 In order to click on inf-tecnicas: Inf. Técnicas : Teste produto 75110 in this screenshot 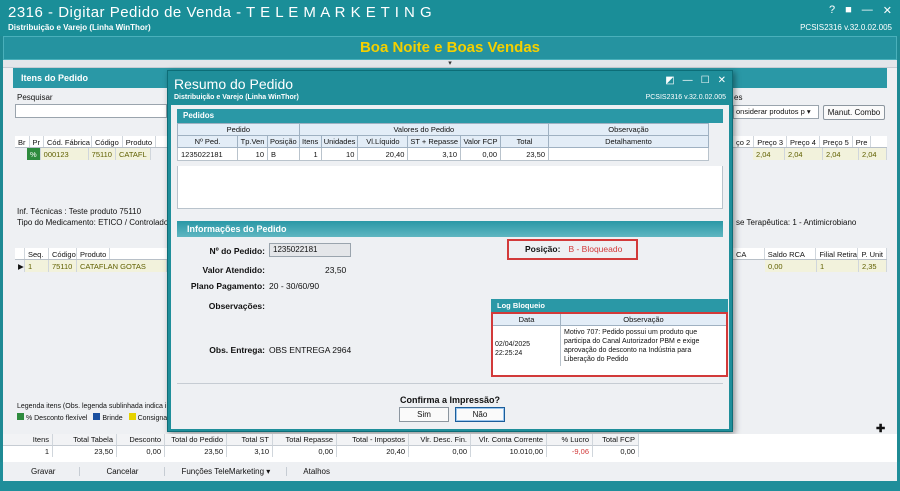, I will do `click(79, 211)`.